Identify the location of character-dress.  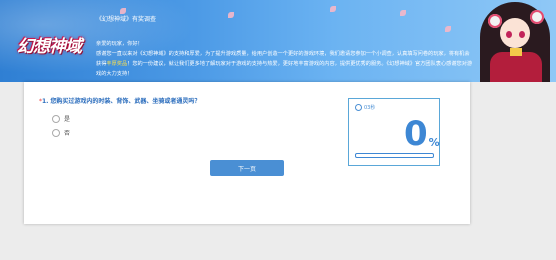
(516, 67).